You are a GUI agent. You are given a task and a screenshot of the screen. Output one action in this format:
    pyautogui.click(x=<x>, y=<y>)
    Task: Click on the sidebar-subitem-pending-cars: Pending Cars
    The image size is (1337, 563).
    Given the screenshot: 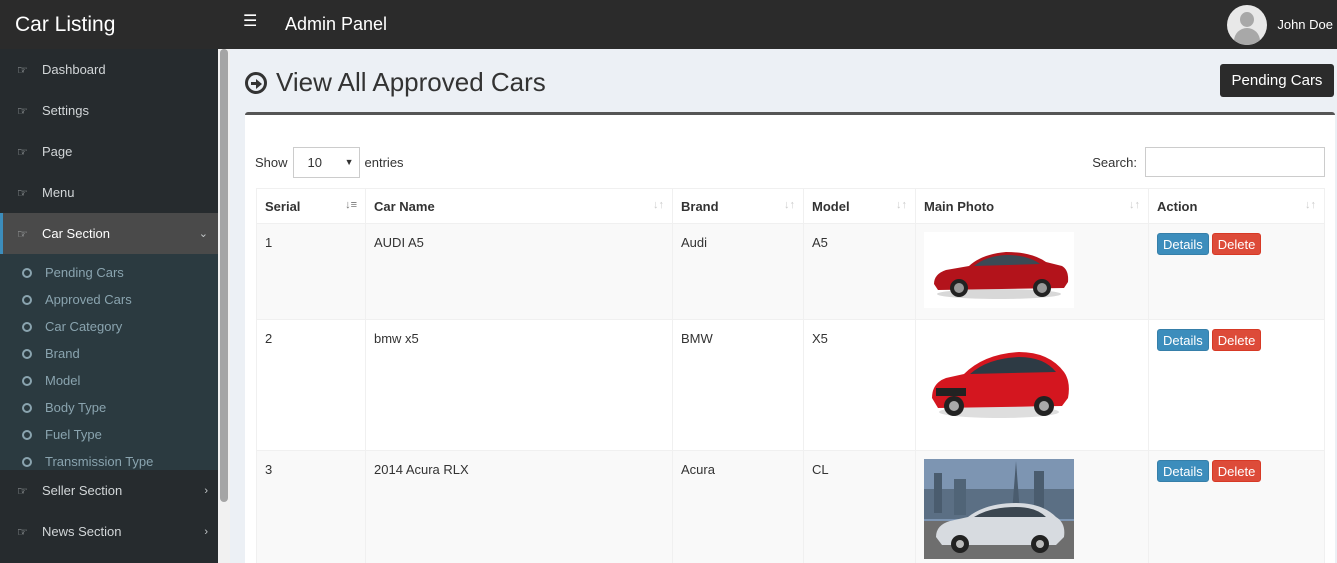 What is the action you would take?
    pyautogui.click(x=109, y=272)
    